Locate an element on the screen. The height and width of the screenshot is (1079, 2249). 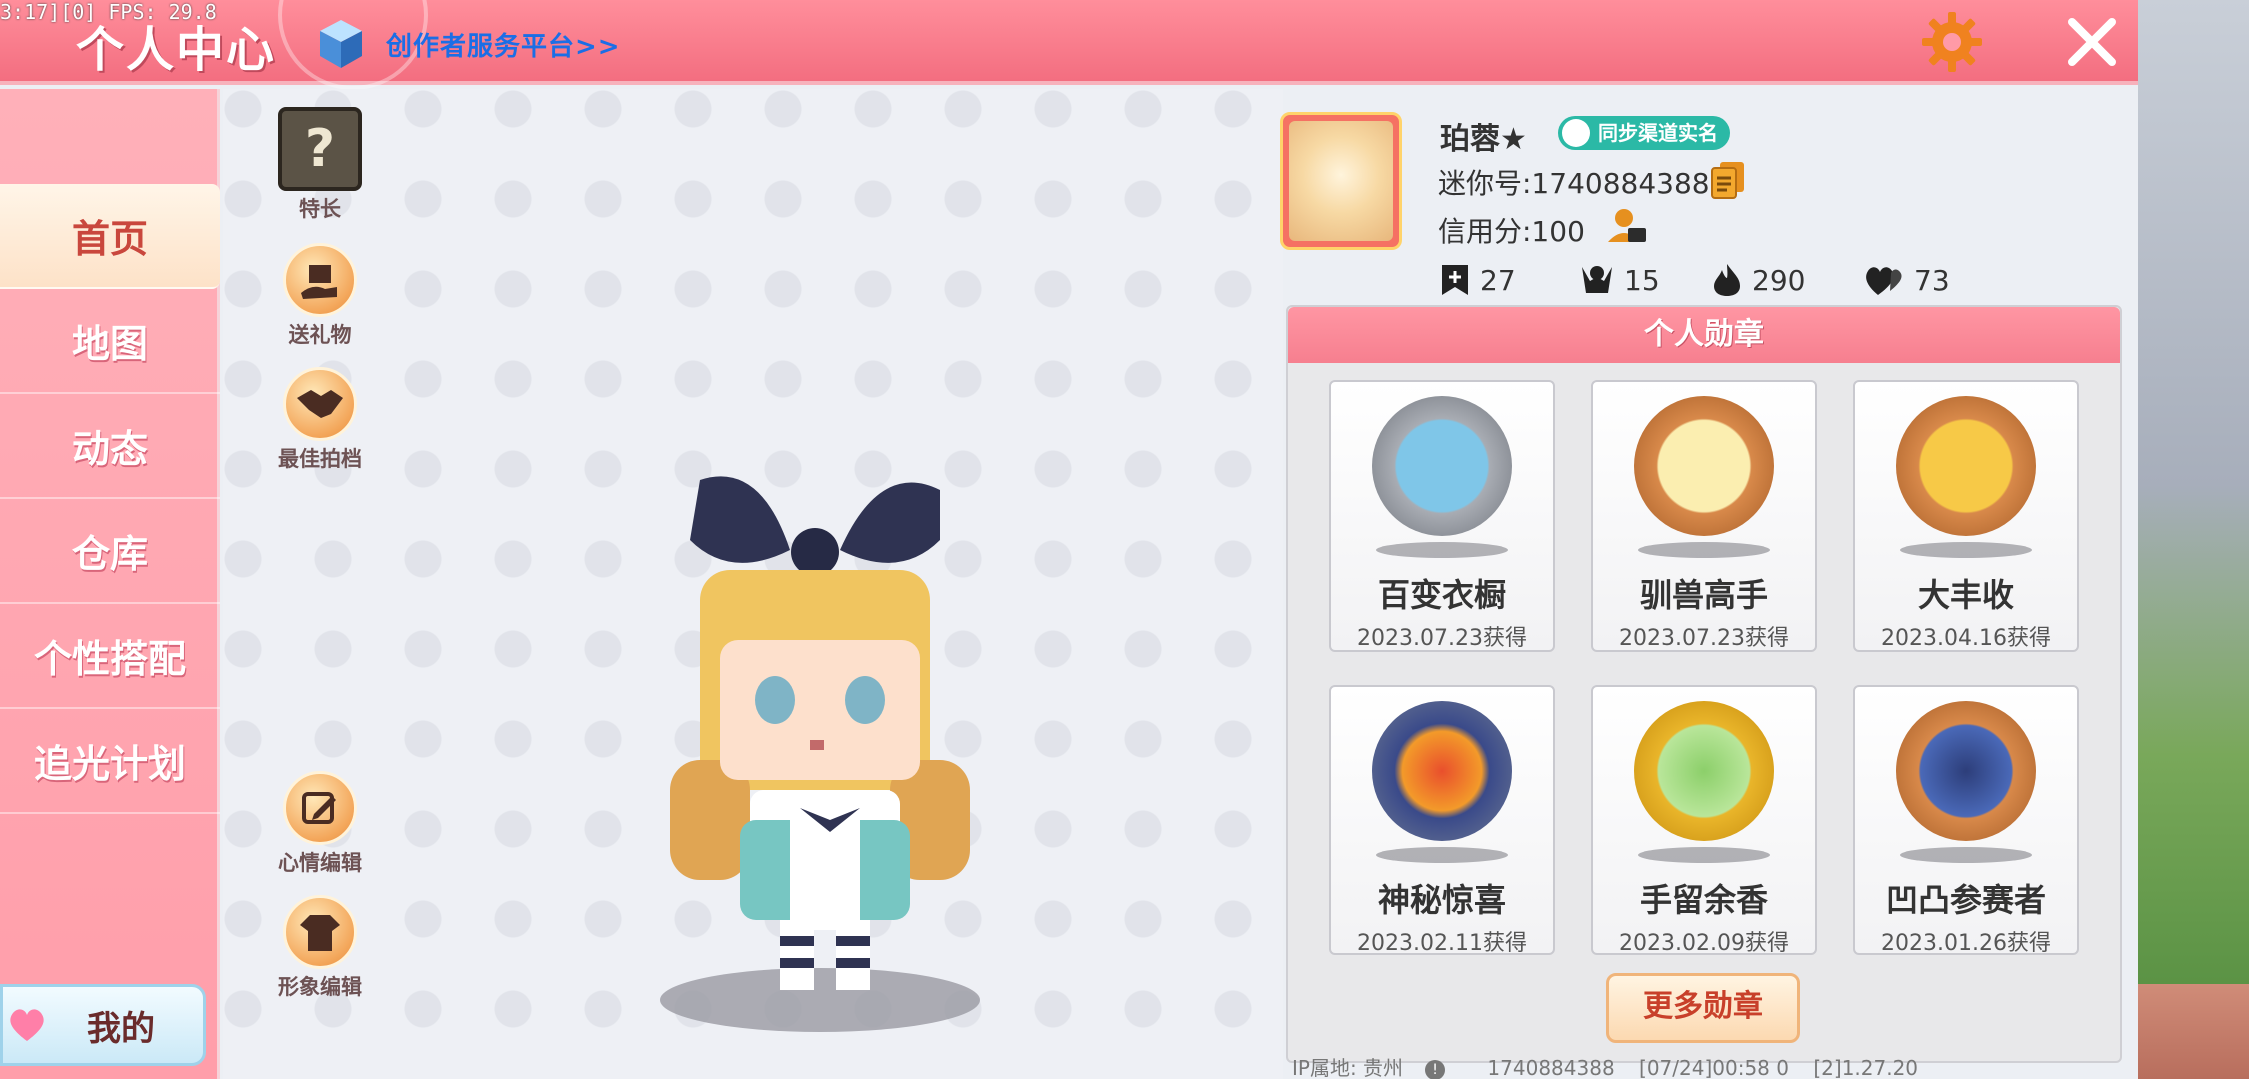
sidebar-item-map: 地图 is located at coordinates (110, 341).